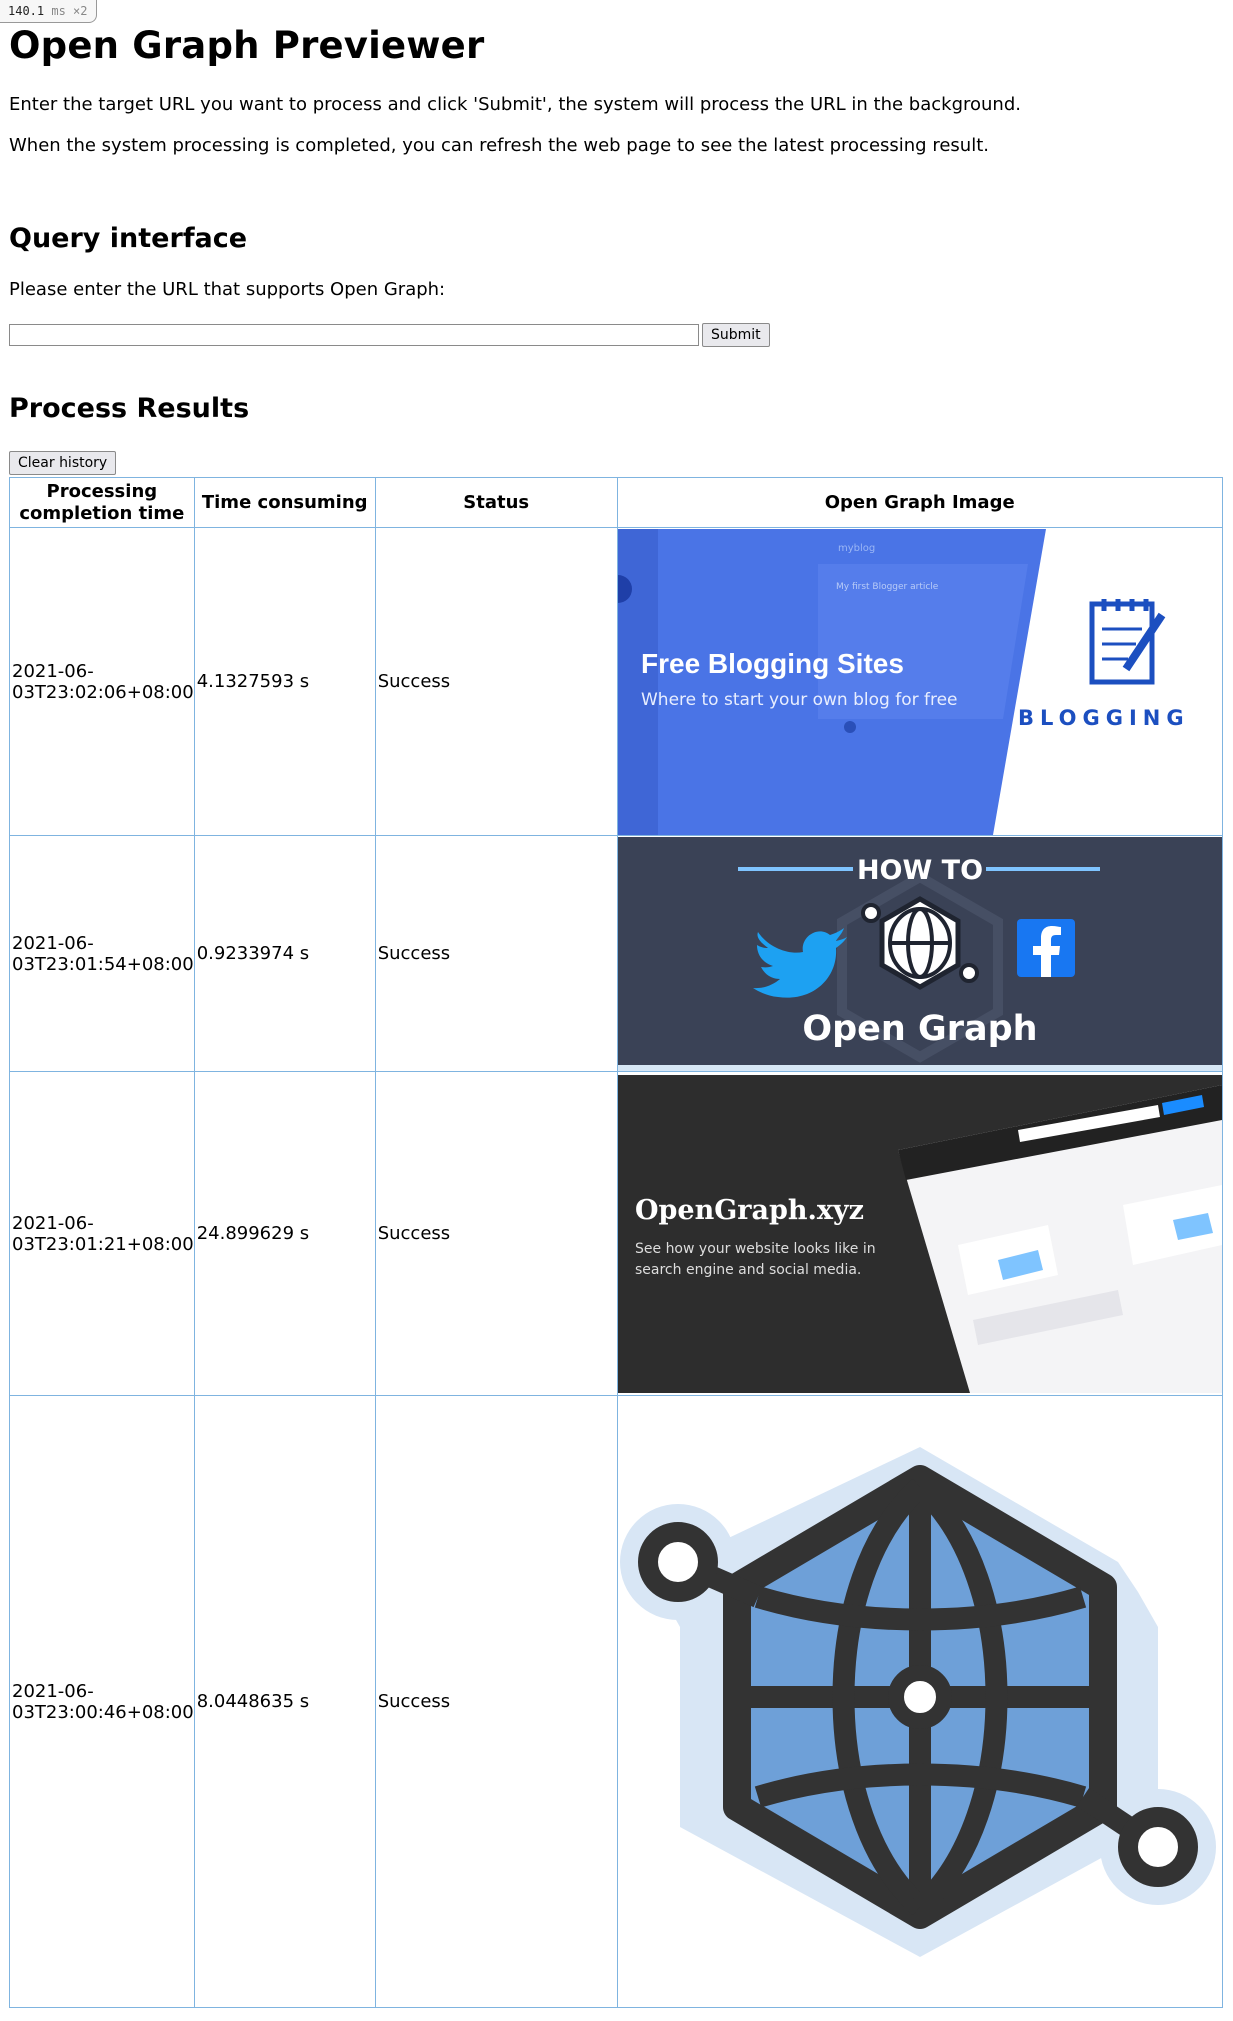  Describe the element at coordinates (284, 953) in the screenshot. I see `duration-cell: 0.9233974 s` at that location.